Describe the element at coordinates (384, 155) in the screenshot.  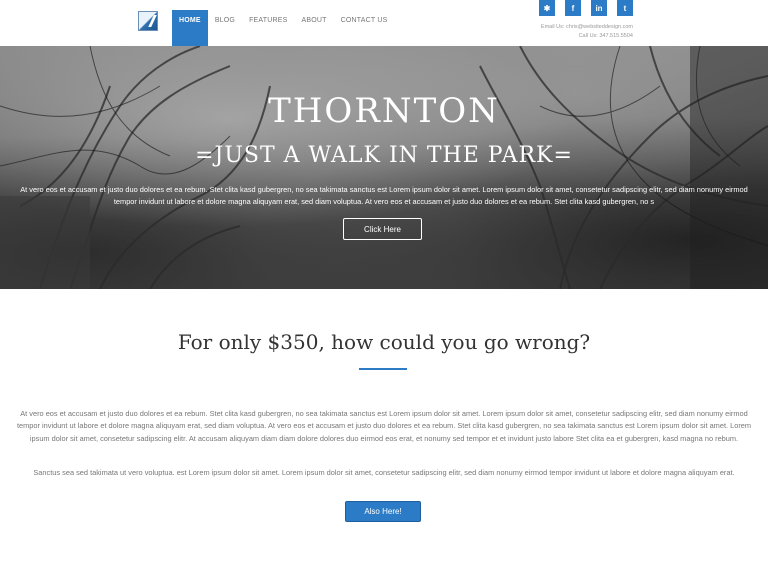
I see `hero-subtitle: =JUST A WALK IN THE PARK=` at that location.